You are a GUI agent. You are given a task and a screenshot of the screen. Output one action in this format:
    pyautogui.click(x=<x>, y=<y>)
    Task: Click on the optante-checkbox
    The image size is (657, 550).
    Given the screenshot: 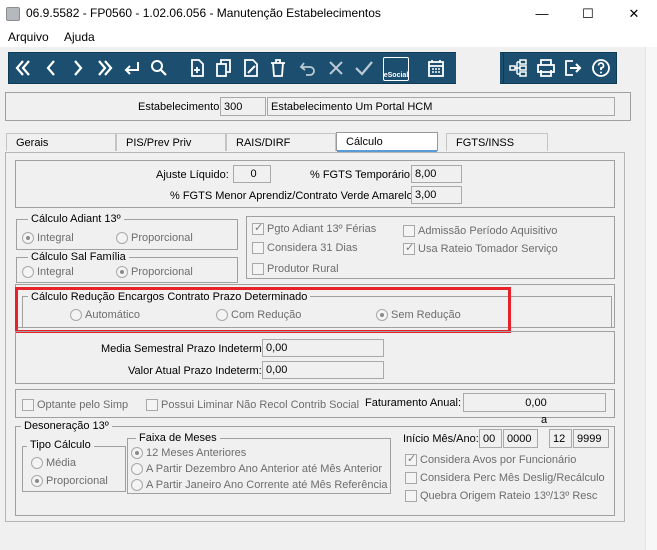 What is the action you would take?
    pyautogui.click(x=28, y=405)
    